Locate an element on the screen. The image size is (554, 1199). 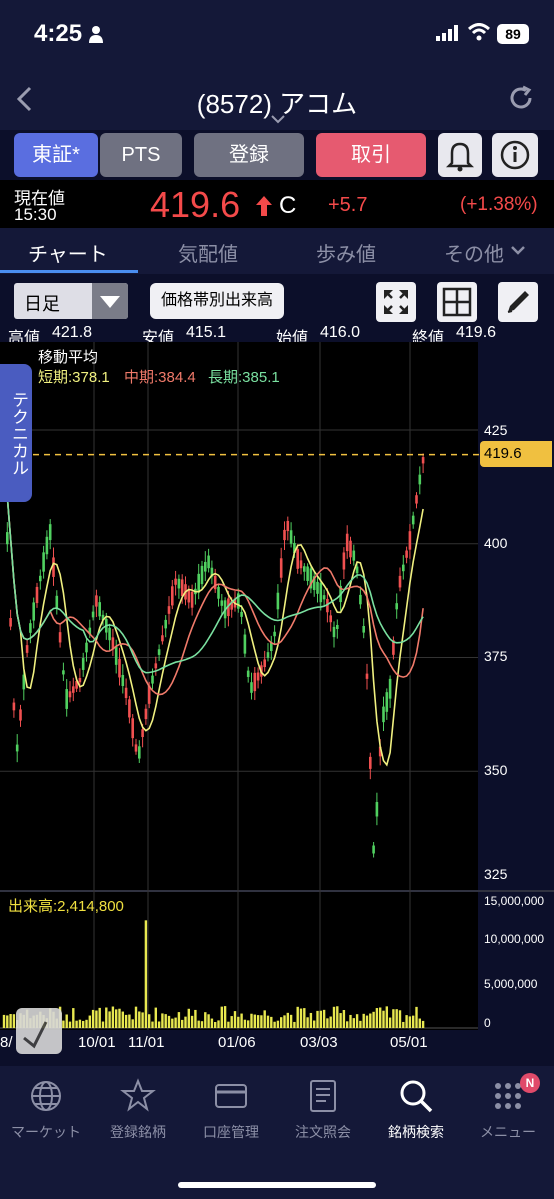
nav-stock-search: 銘柄検索 is located at coordinates (416, 1113).